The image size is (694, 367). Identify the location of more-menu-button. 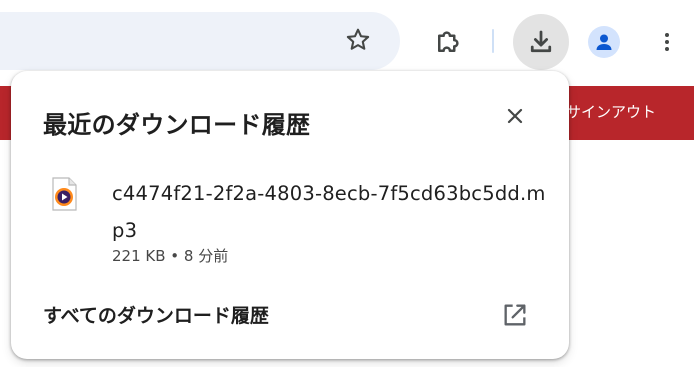
(666, 42).